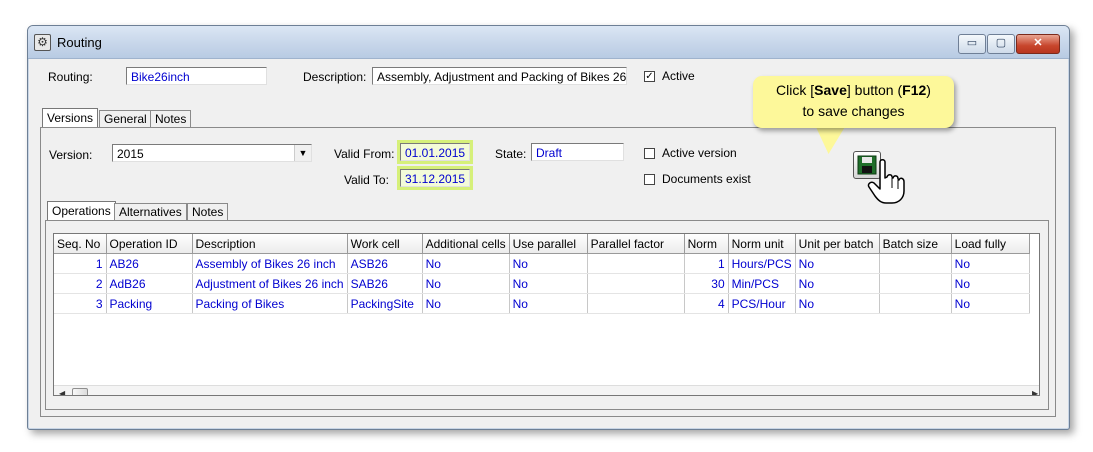 The height and width of the screenshot is (452, 1093). Describe the element at coordinates (678, 76) in the screenshot. I see `active-label: Active` at that location.